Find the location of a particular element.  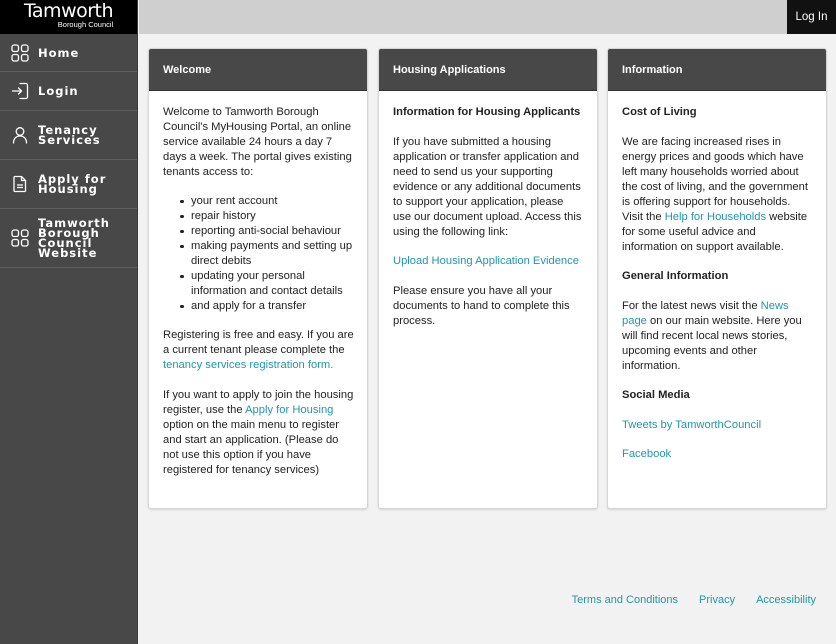

apply-for-housing-link: Apply for Housing is located at coordinates (289, 410).